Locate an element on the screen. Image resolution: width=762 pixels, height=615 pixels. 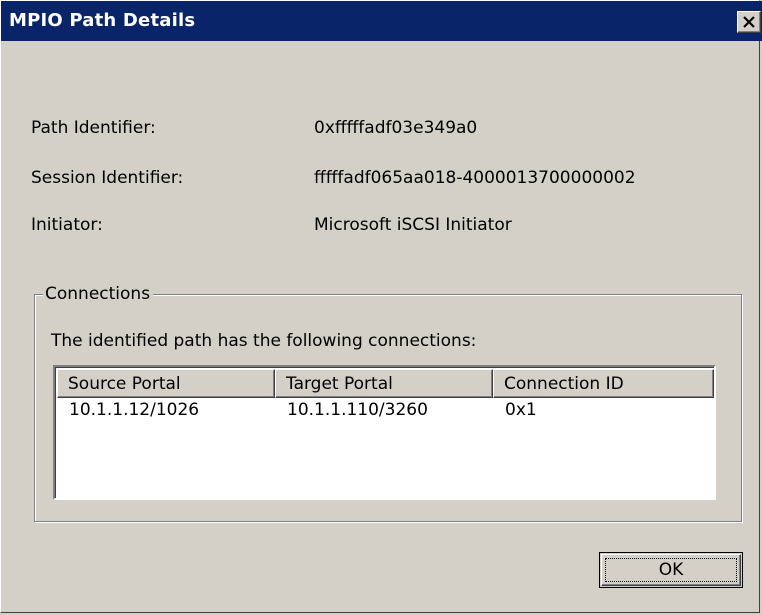
session-identifier-label: Session Identifier: is located at coordinates (107, 178).